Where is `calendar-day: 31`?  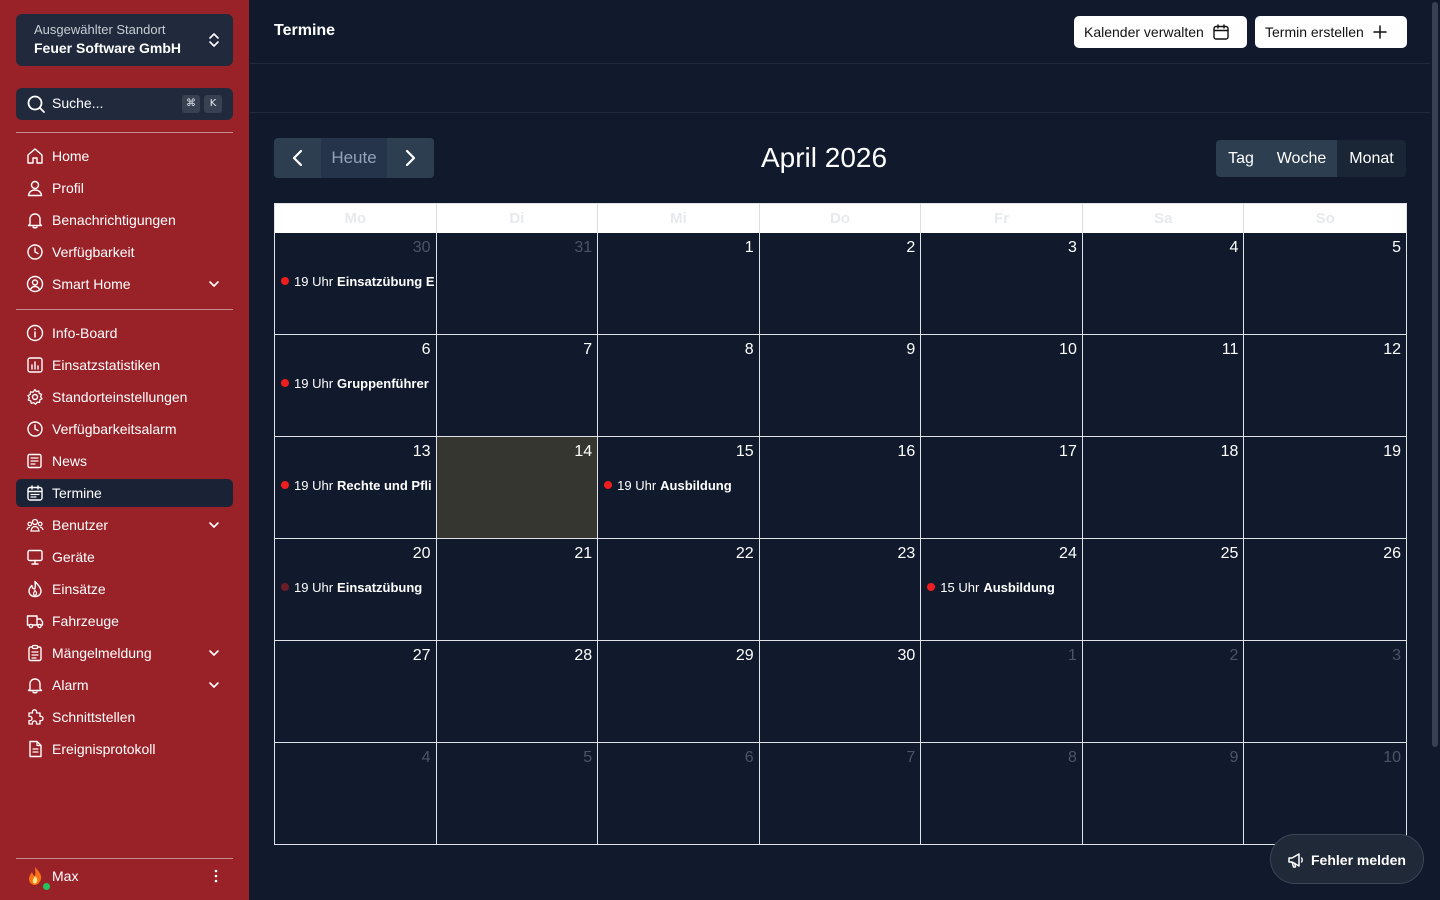 calendar-day: 31 is located at coordinates (517, 284).